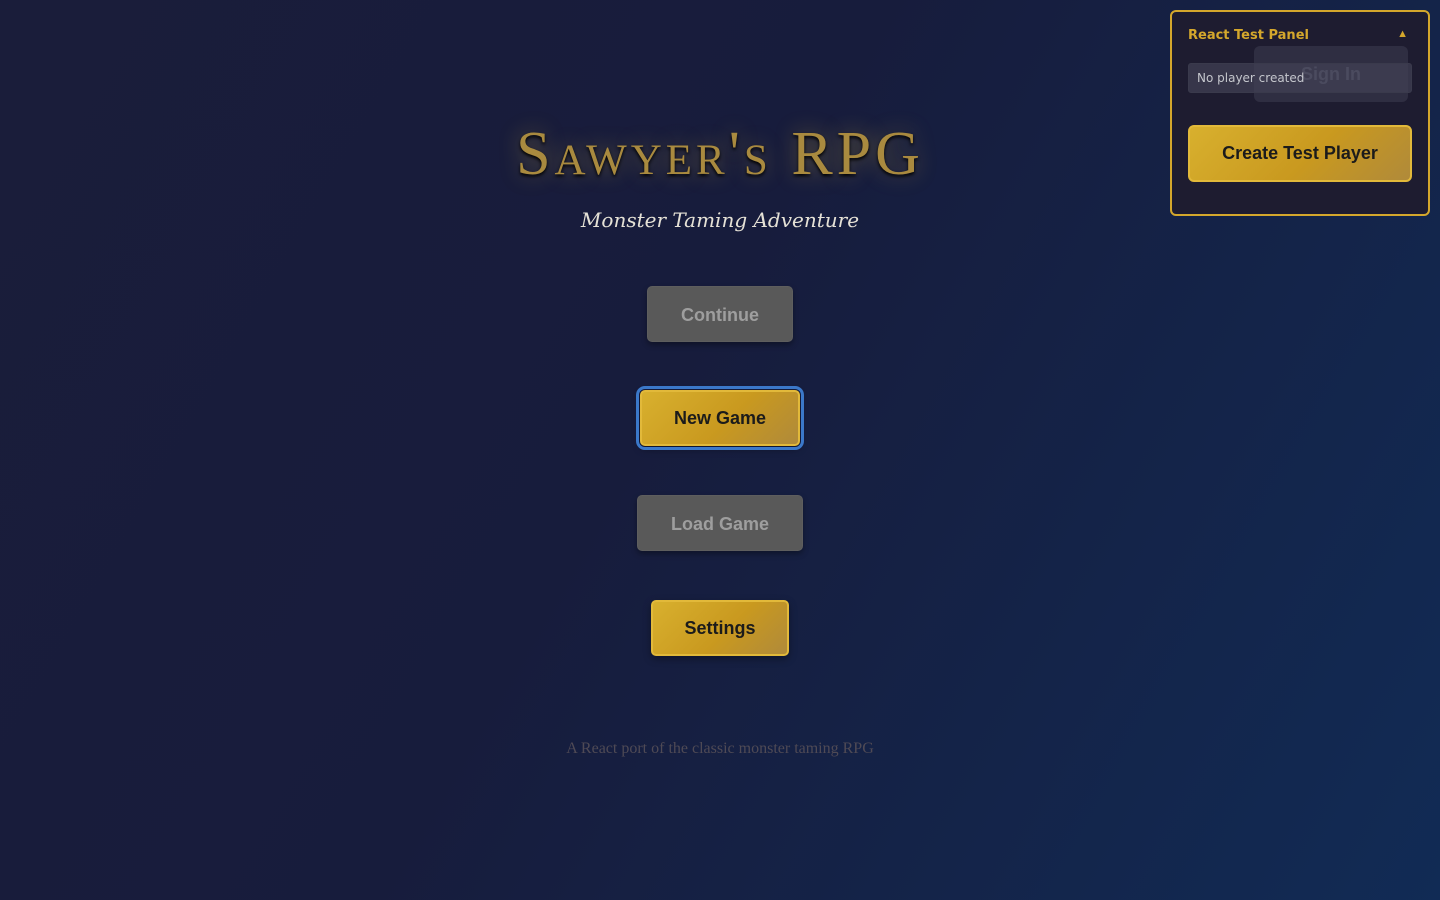 Image resolution: width=1440 pixels, height=900 pixels. I want to click on player-status-field: No player created, so click(1300, 78).